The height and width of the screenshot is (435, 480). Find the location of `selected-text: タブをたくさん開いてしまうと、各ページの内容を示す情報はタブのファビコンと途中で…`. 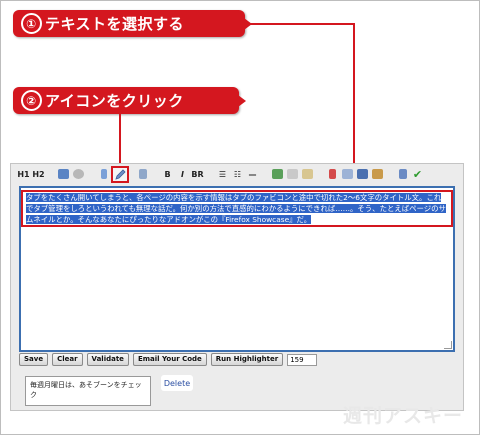

selected-text: タブをたくさん開いてしまうと、各ページの内容を示す情報はタブのファビコンと途中で… is located at coordinates (236, 208).